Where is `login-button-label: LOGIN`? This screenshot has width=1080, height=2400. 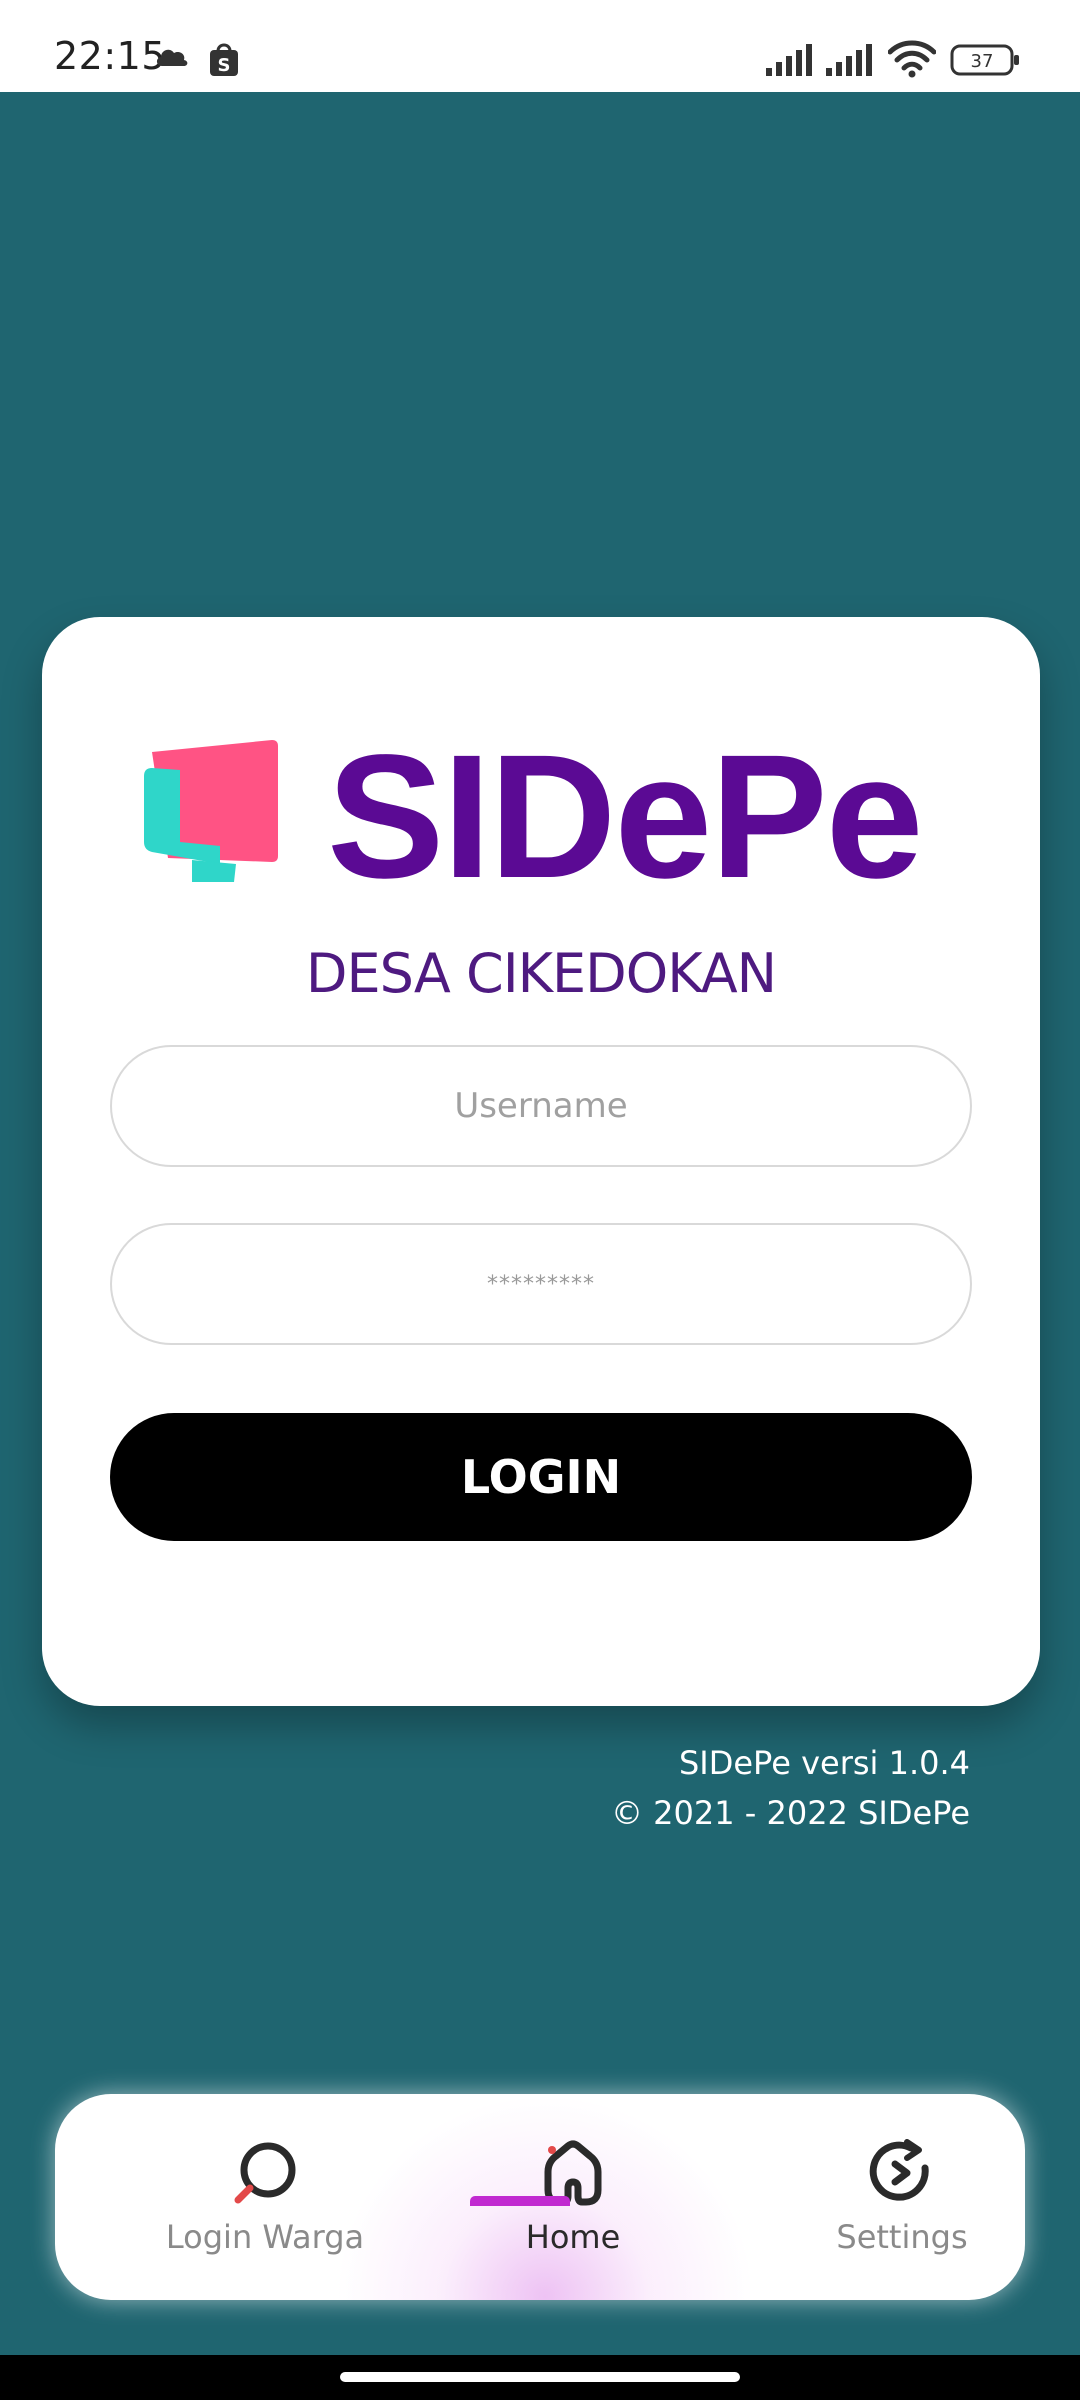
login-button-label: LOGIN is located at coordinates (541, 1477).